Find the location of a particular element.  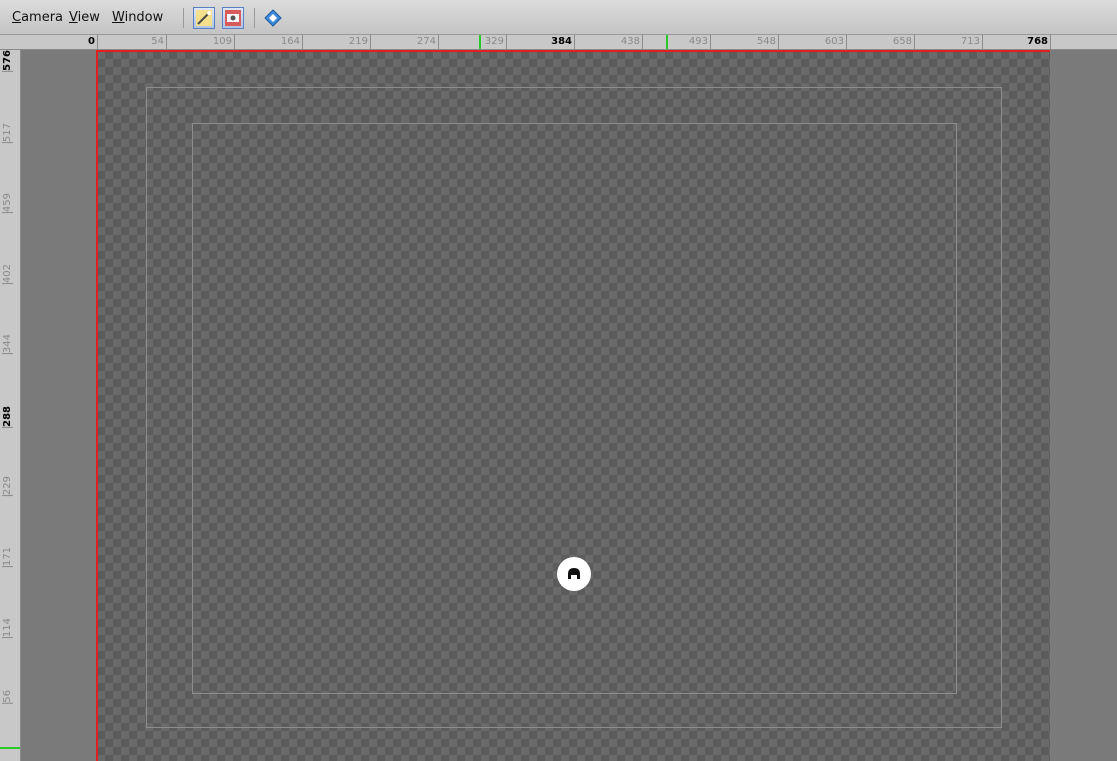

menu-view: View is located at coordinates (84, 17).